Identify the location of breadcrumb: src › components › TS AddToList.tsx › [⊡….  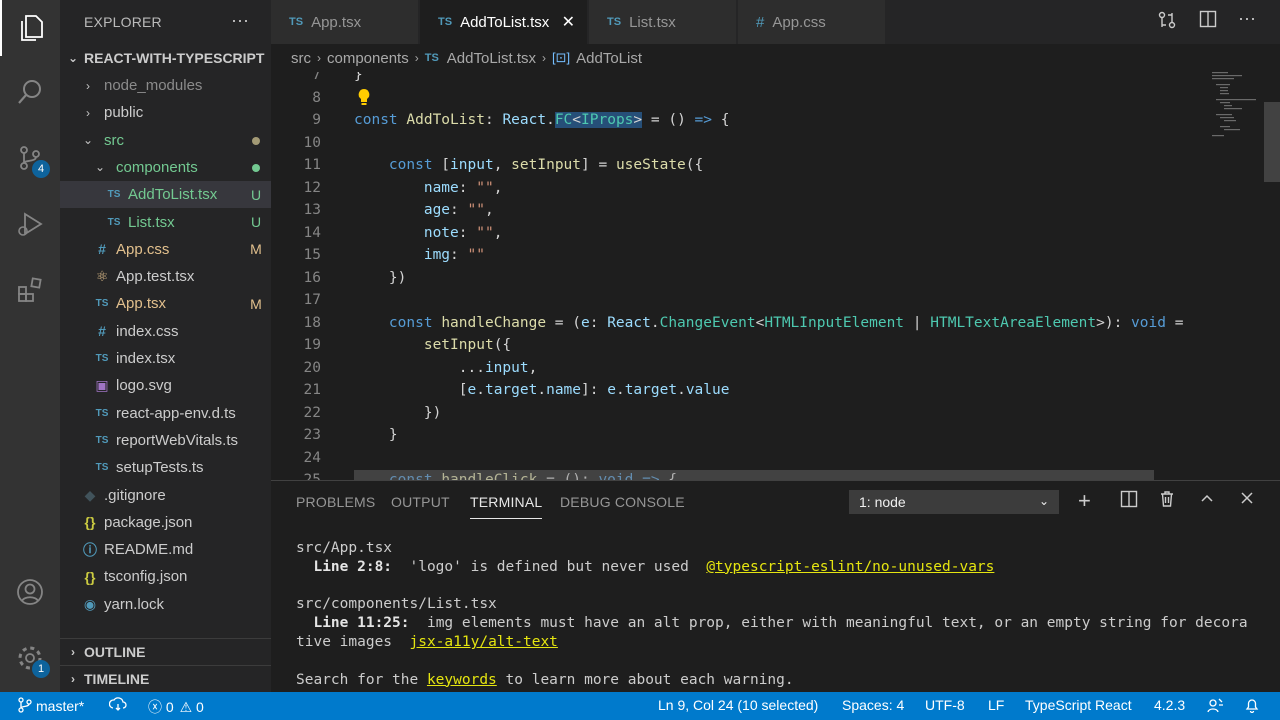
(775, 58).